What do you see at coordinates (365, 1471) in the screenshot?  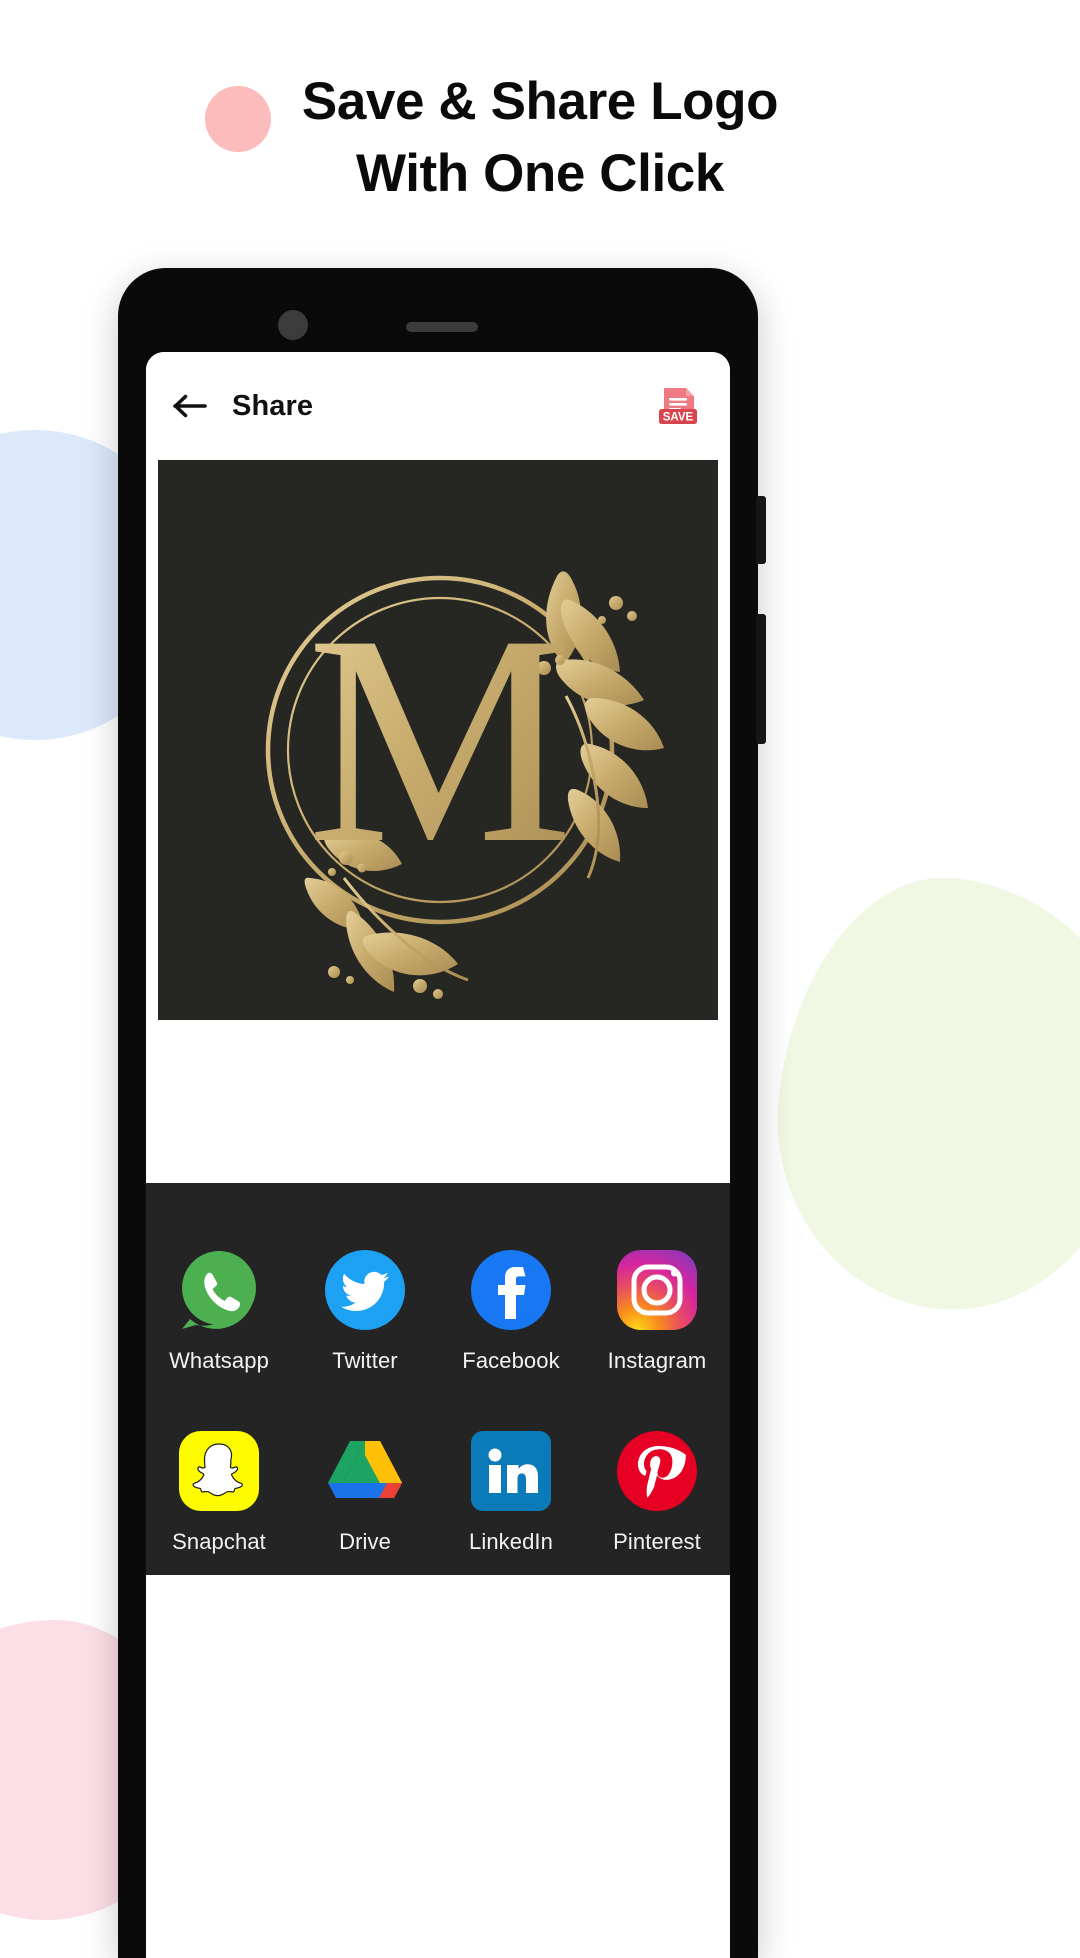 I see `google-drive-icon` at bounding box center [365, 1471].